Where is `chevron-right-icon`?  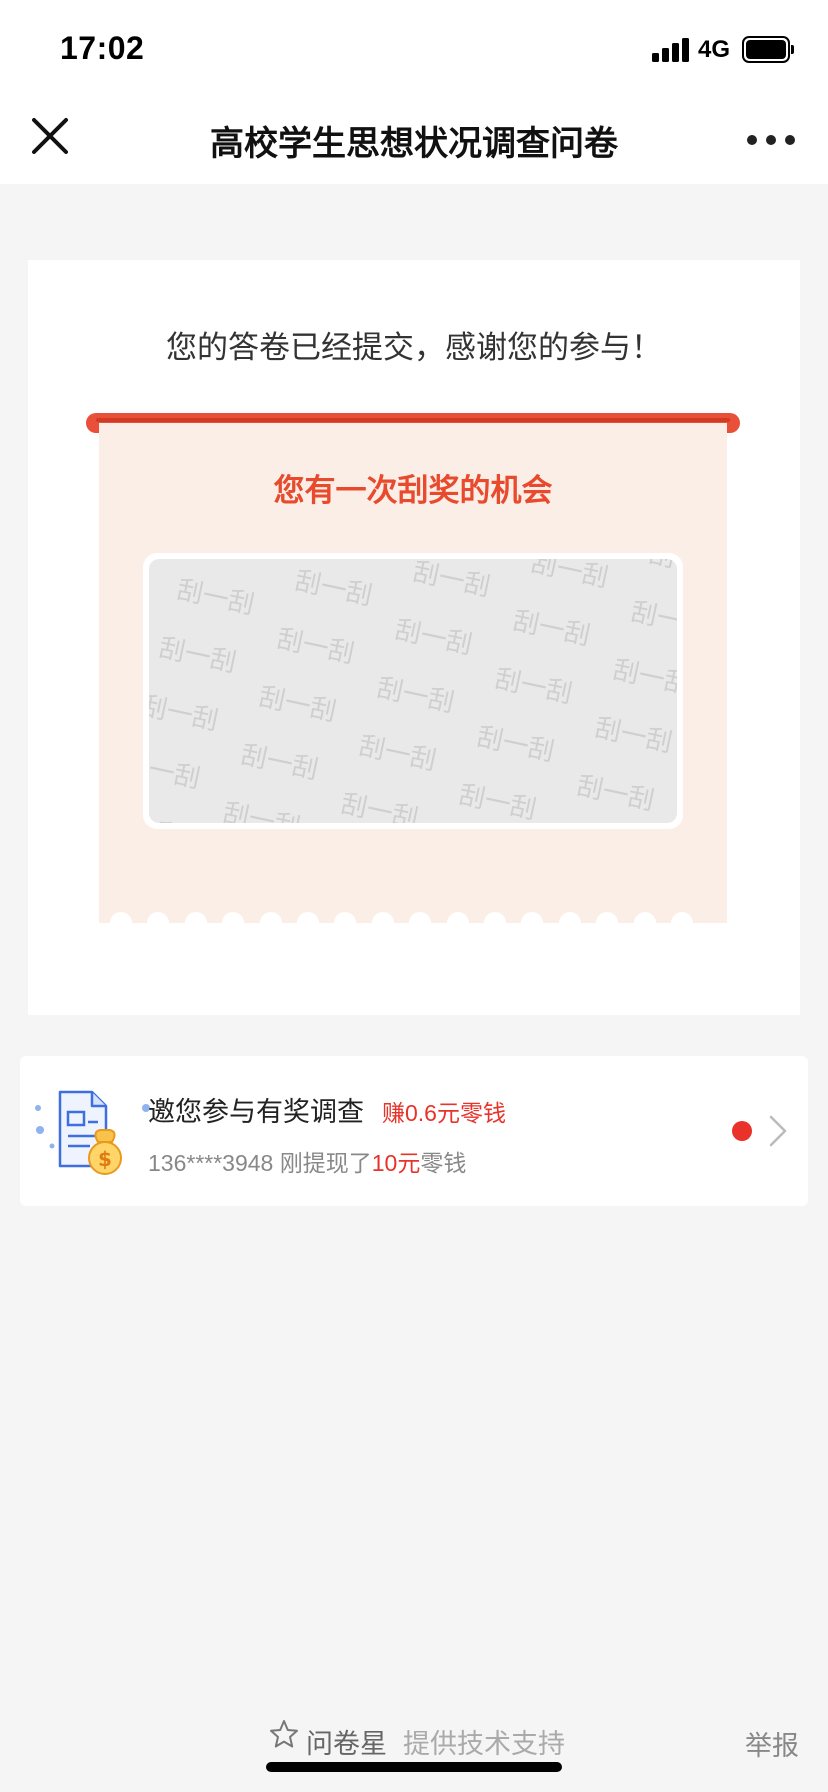
chevron-right-icon is located at coordinates (778, 1131).